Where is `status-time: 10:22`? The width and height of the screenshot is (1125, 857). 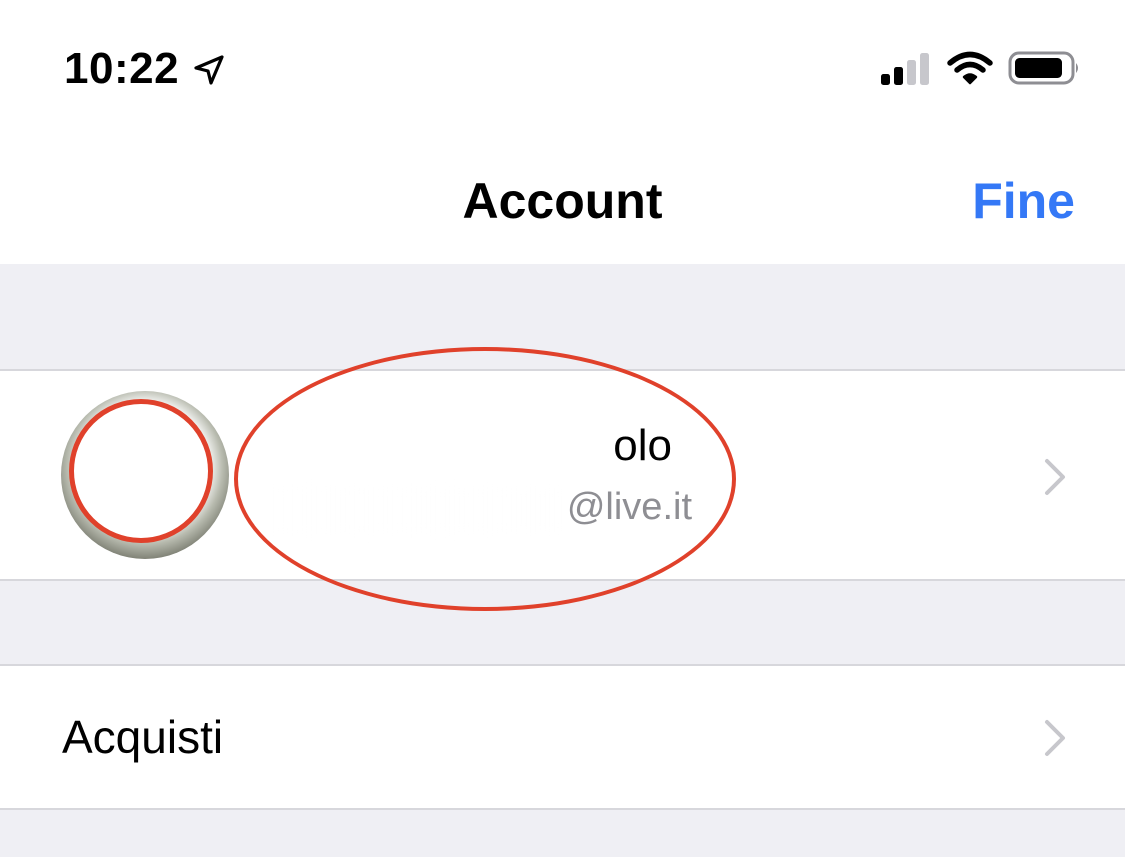
status-time: 10:22 is located at coordinates (122, 68).